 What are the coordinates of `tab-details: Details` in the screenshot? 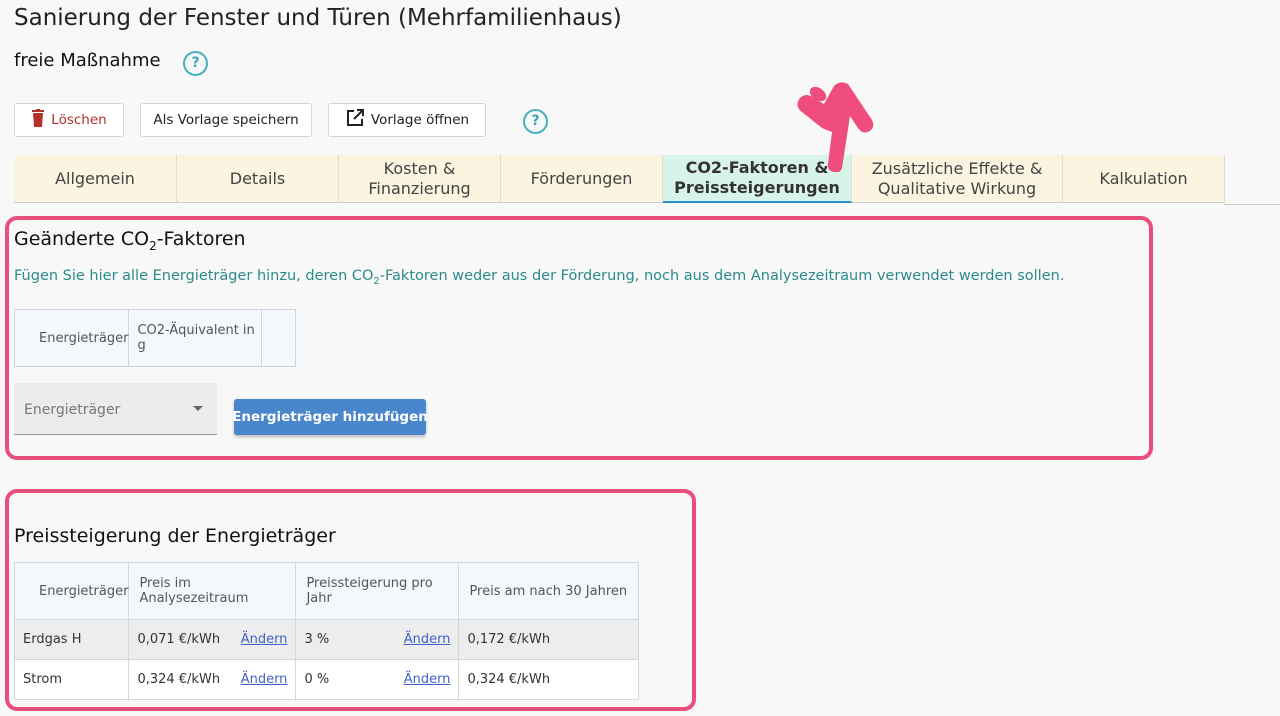 It's located at (258, 179).